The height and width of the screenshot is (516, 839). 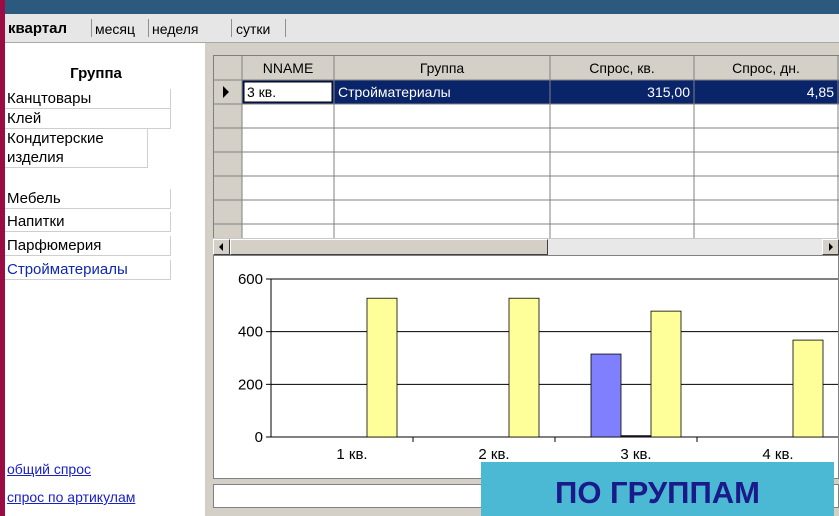 I want to click on y-tick-label: 0, so click(x=259, y=437).